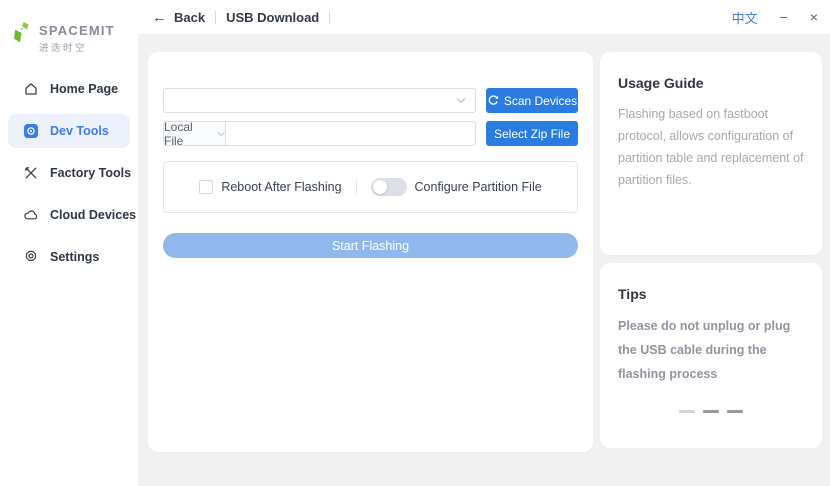 The width and height of the screenshot is (830, 486). I want to click on sidebar-item-dev-tools: Dev Tools, so click(69, 131).